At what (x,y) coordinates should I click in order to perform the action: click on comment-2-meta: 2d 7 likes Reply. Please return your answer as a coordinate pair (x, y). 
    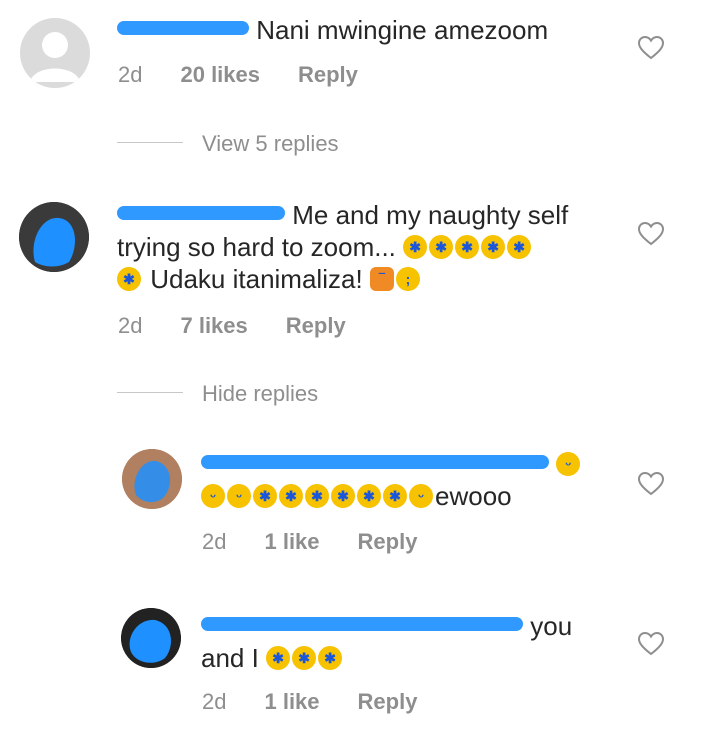
    Looking at the image, I should click on (232, 326).